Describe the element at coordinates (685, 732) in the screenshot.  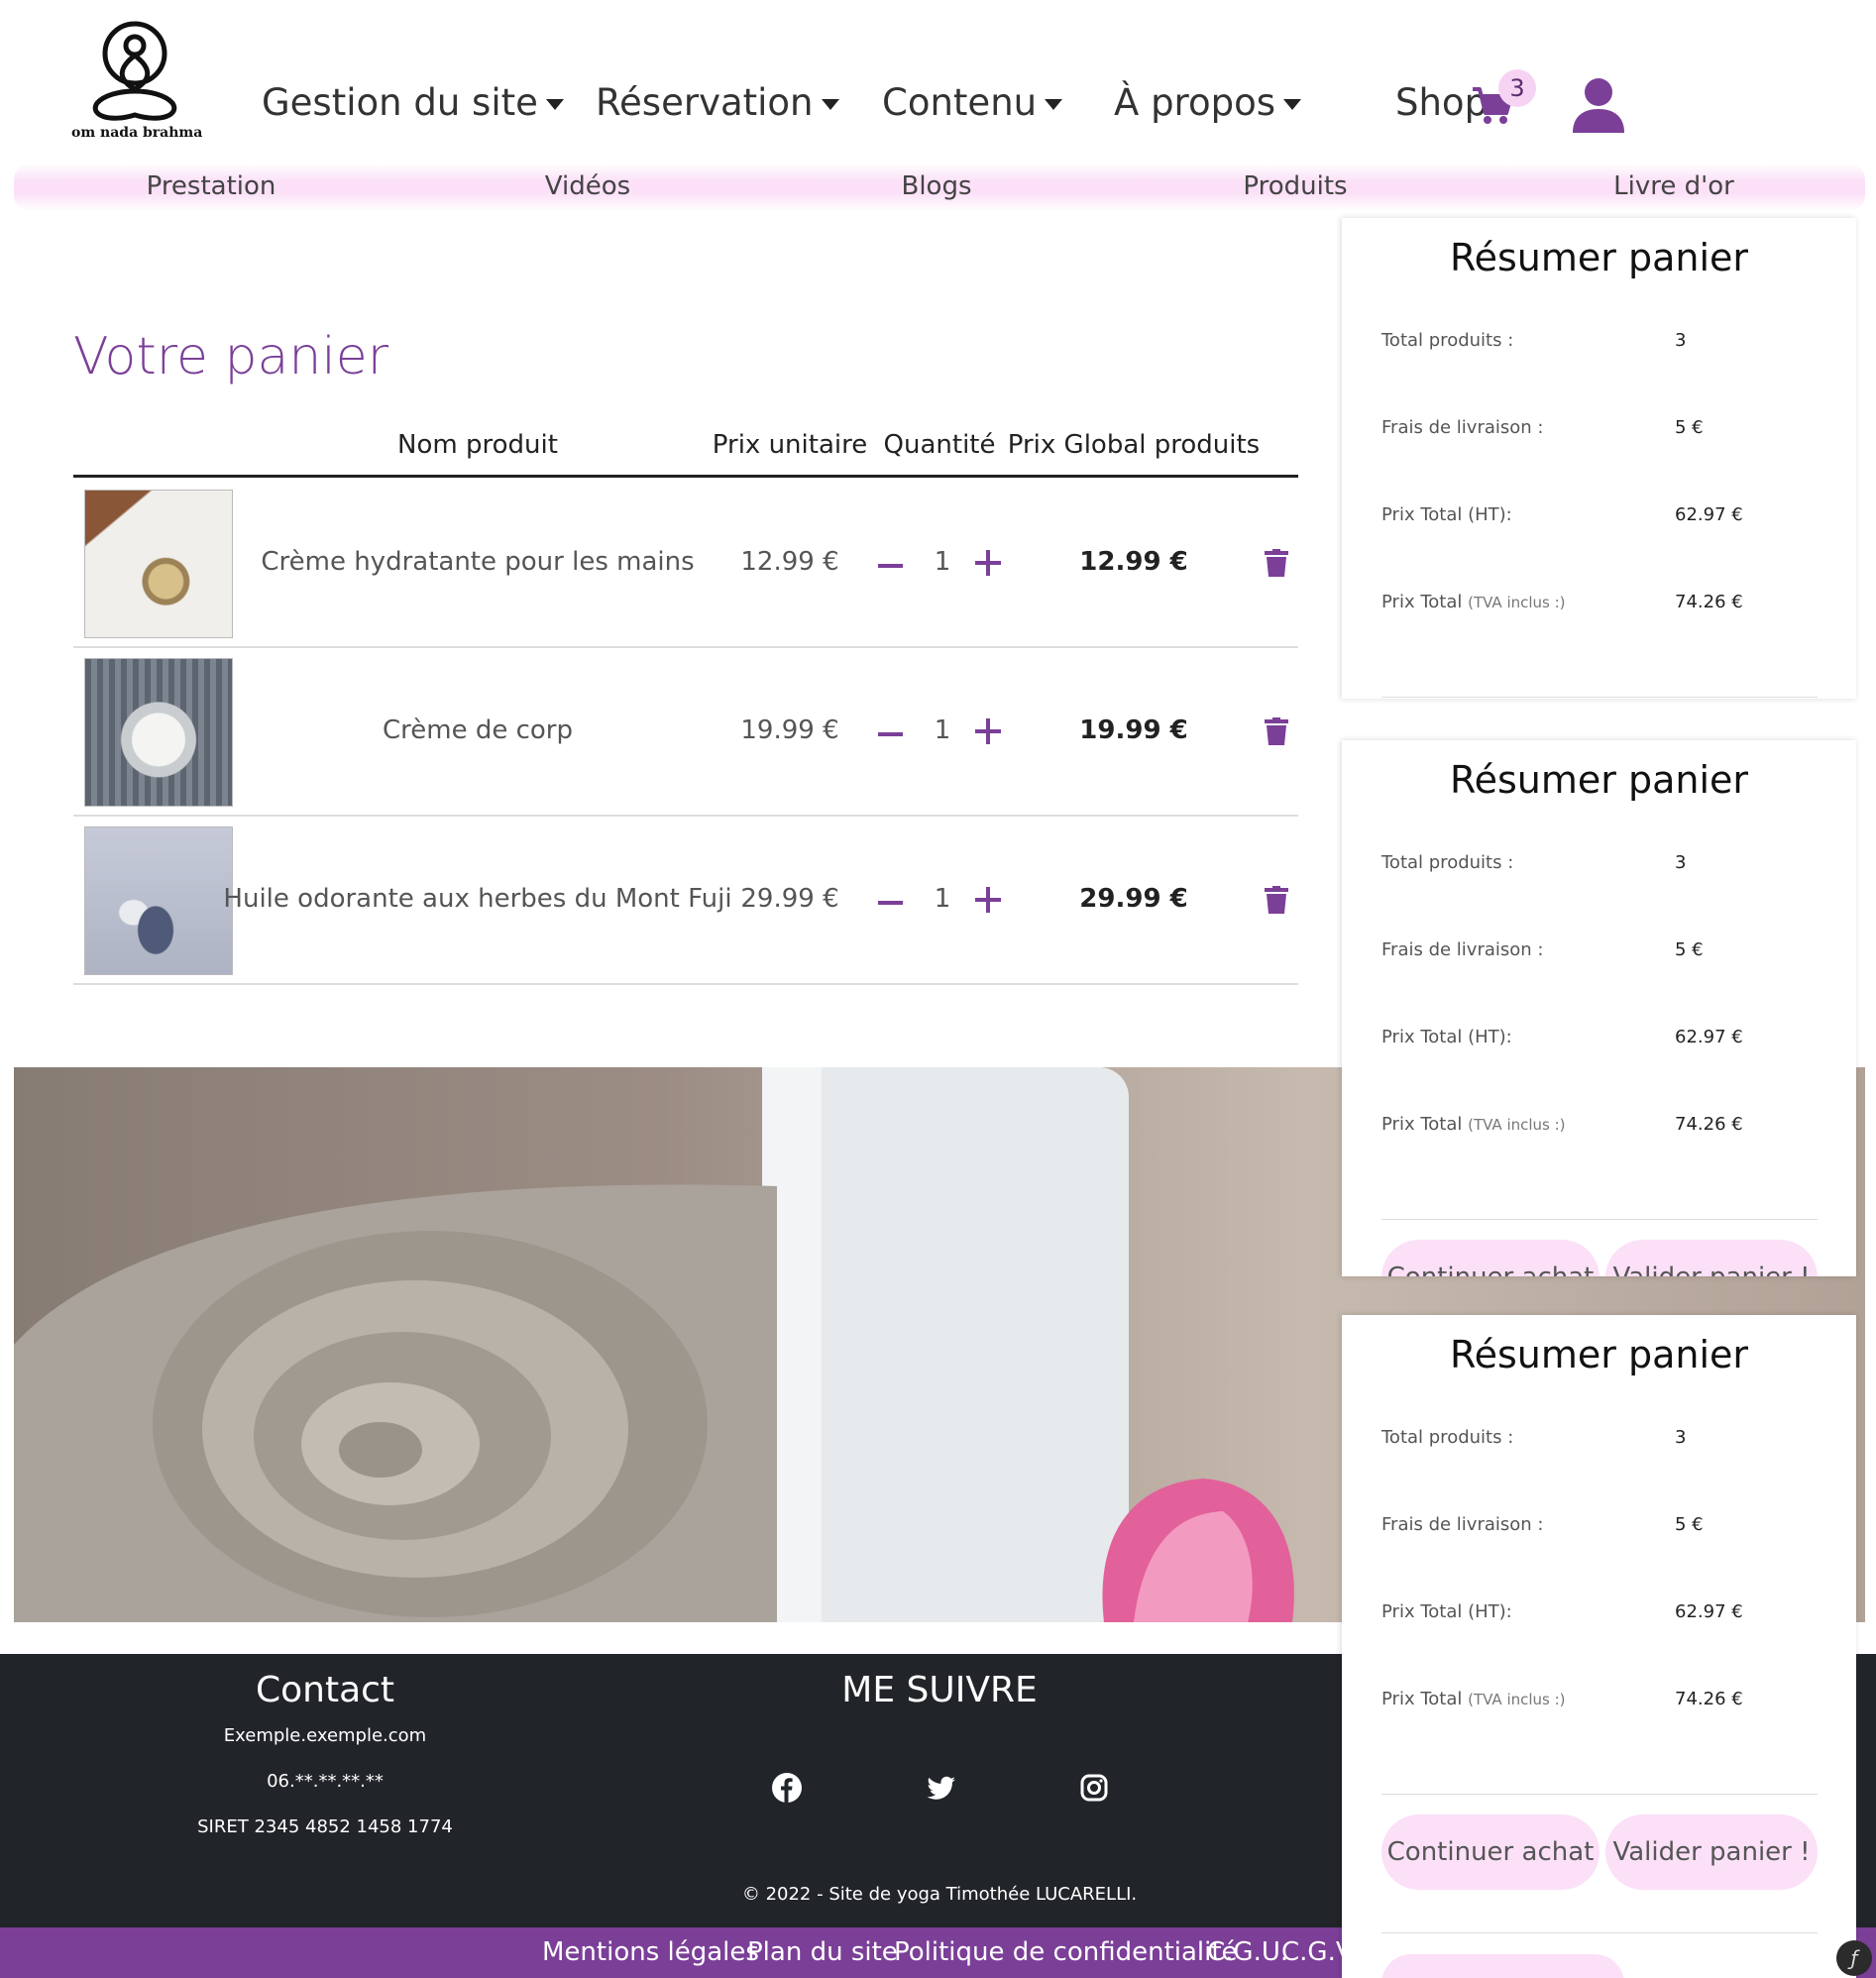
I see `table-row: Crème de corp 19.99 € 1 19.99 €` at that location.